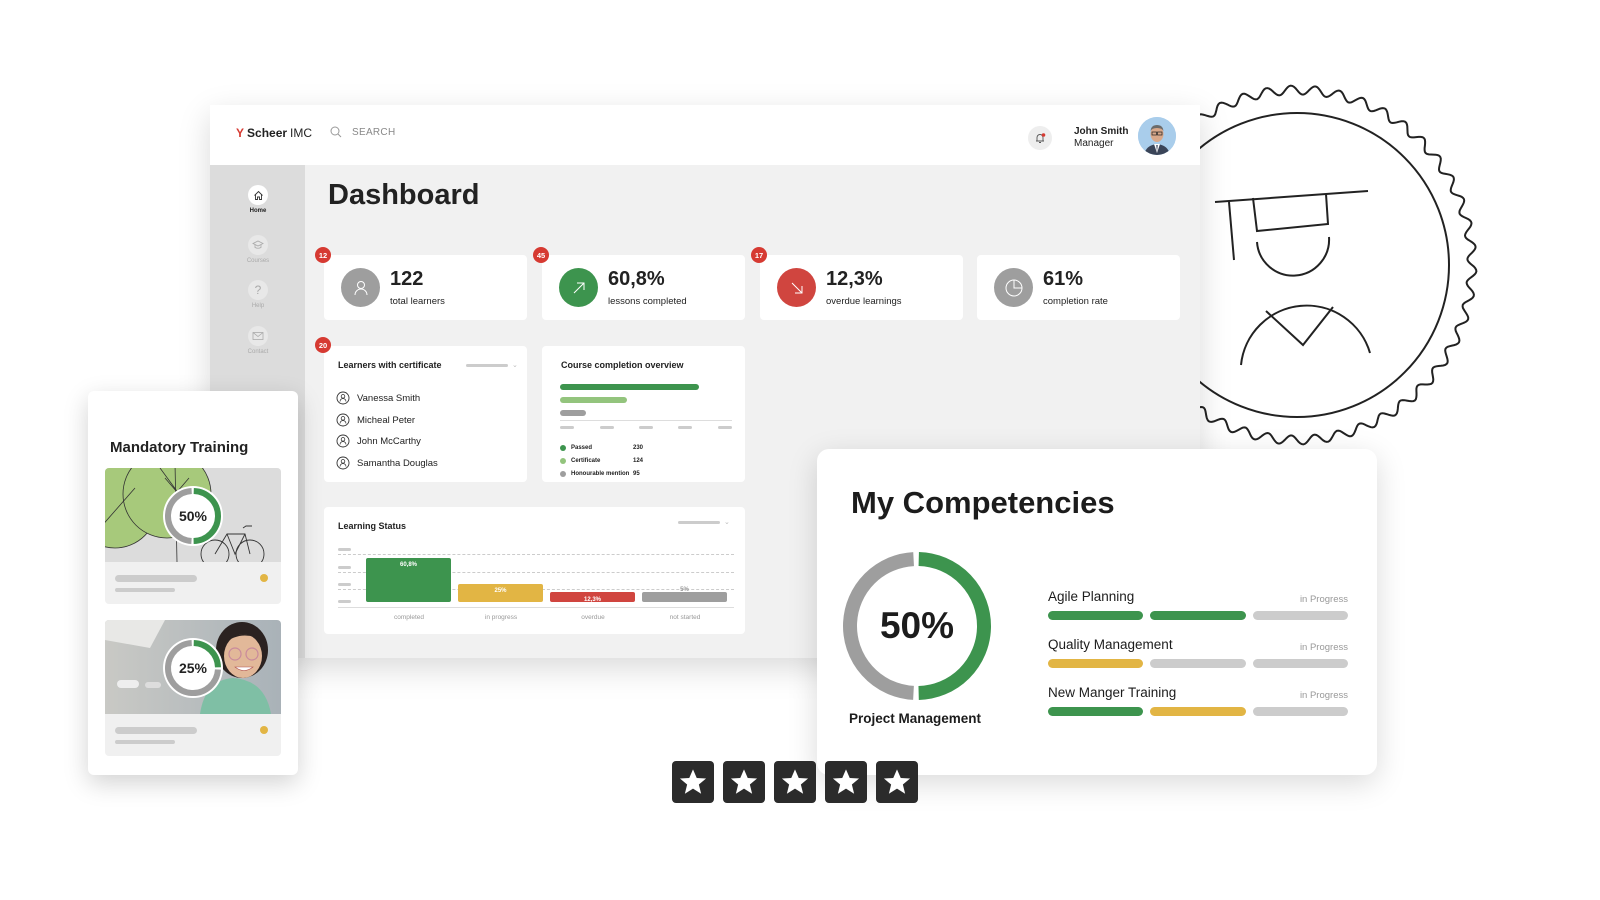 The height and width of the screenshot is (900, 1600). I want to click on bar-overdue: 12,3%, so click(592, 597).